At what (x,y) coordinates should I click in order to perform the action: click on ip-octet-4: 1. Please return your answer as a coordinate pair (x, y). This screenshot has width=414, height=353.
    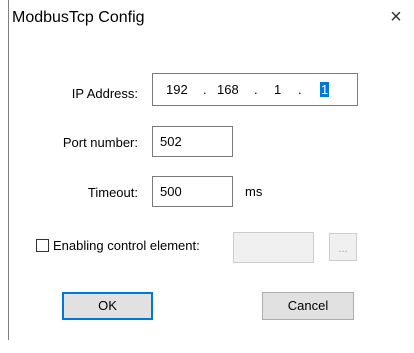
    Looking at the image, I should click on (325, 89).